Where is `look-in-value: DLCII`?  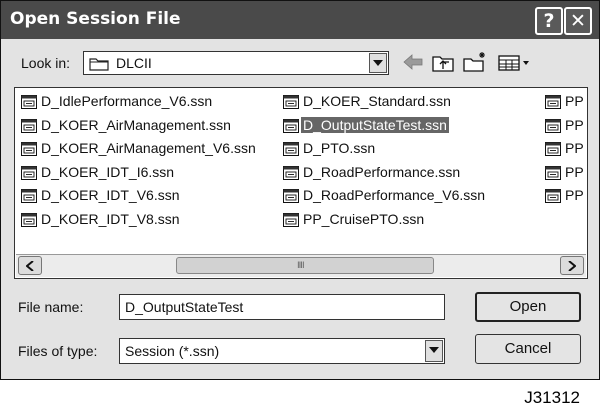
look-in-value: DLCII is located at coordinates (134, 63).